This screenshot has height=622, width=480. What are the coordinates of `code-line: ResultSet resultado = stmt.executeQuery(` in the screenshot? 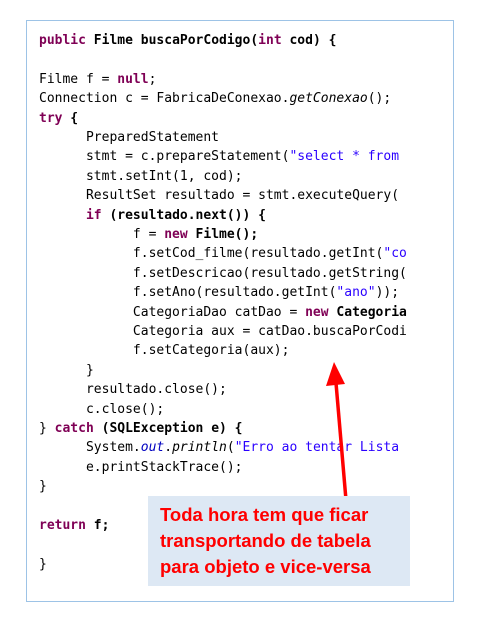 It's located at (219, 195).